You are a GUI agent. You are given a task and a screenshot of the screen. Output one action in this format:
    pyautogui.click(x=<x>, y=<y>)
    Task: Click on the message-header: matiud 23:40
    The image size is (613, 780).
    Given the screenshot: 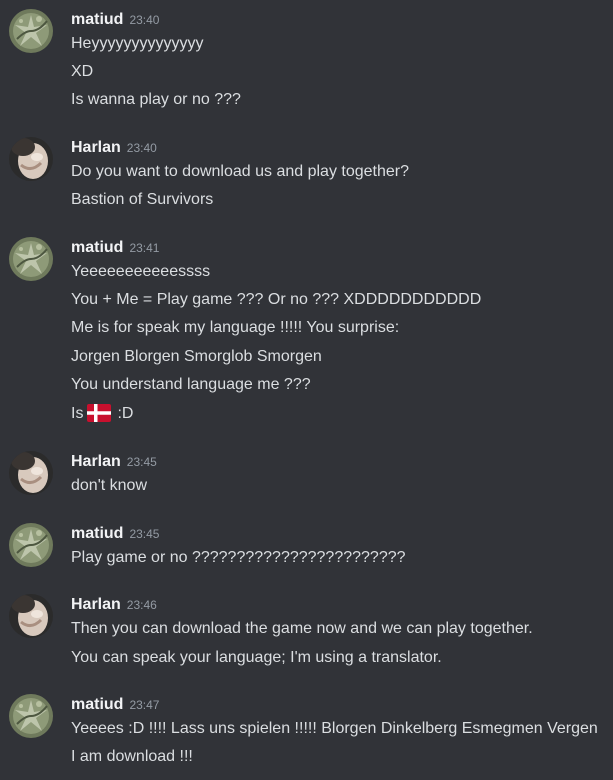 What is the action you would take?
    pyautogui.click(x=115, y=20)
    